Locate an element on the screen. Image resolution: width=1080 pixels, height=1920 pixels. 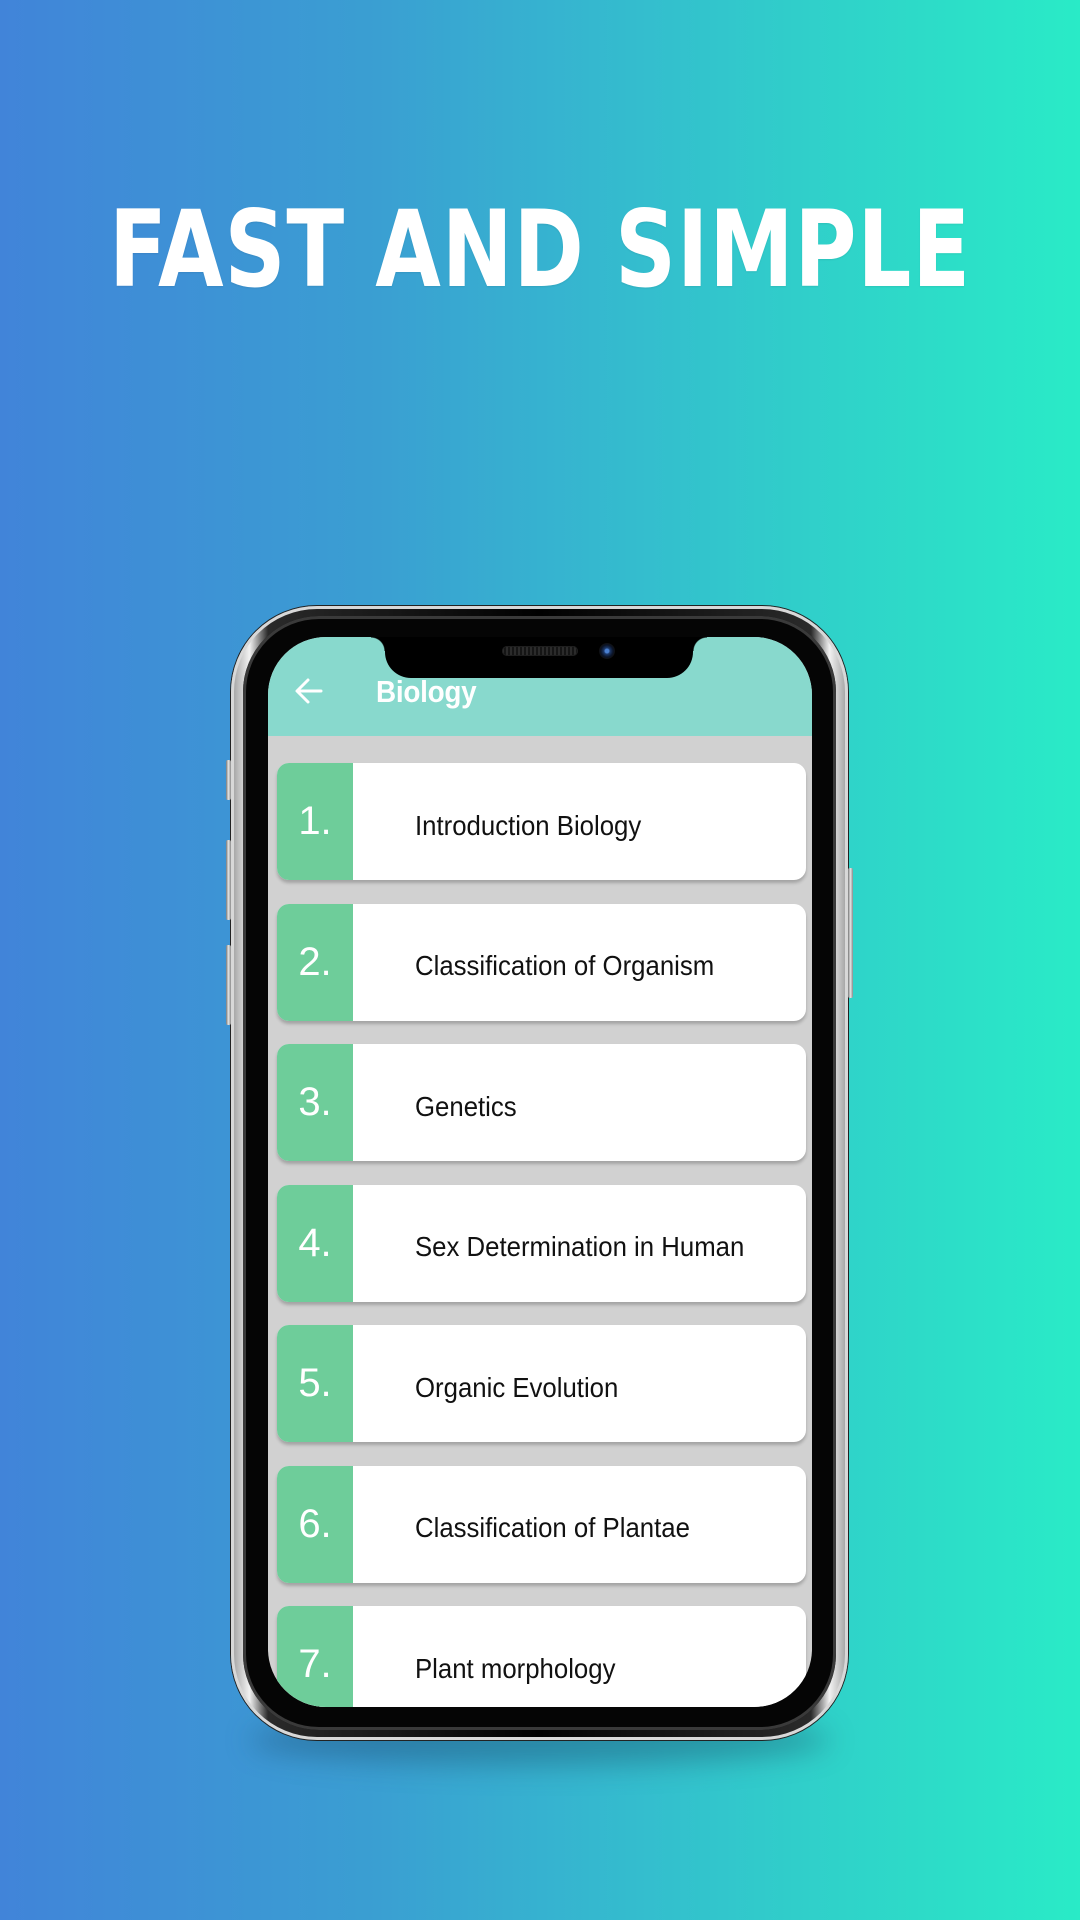
page-title: Biology is located at coordinates (426, 691).